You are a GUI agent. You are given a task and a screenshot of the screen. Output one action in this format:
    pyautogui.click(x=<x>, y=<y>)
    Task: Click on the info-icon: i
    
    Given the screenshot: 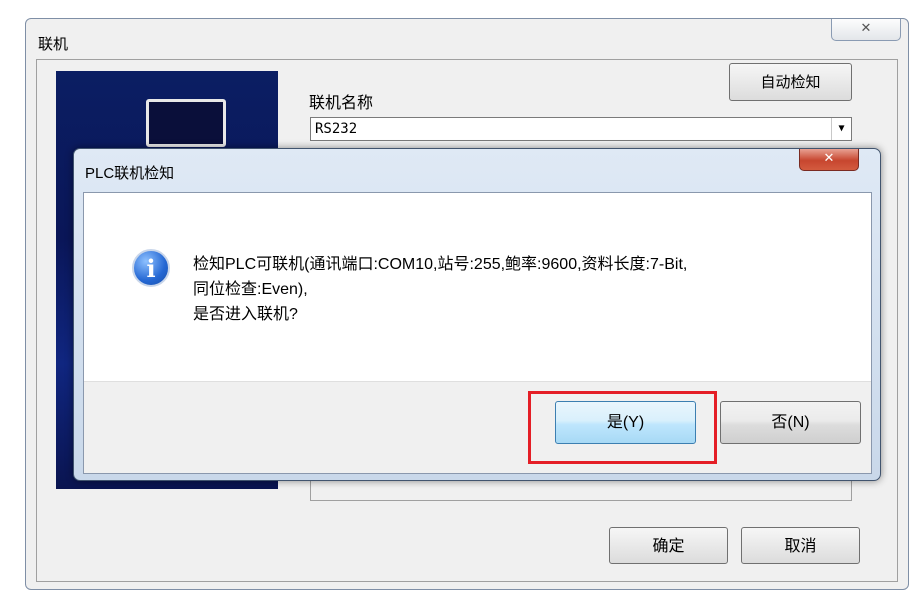 What is the action you would take?
    pyautogui.click(x=151, y=268)
    